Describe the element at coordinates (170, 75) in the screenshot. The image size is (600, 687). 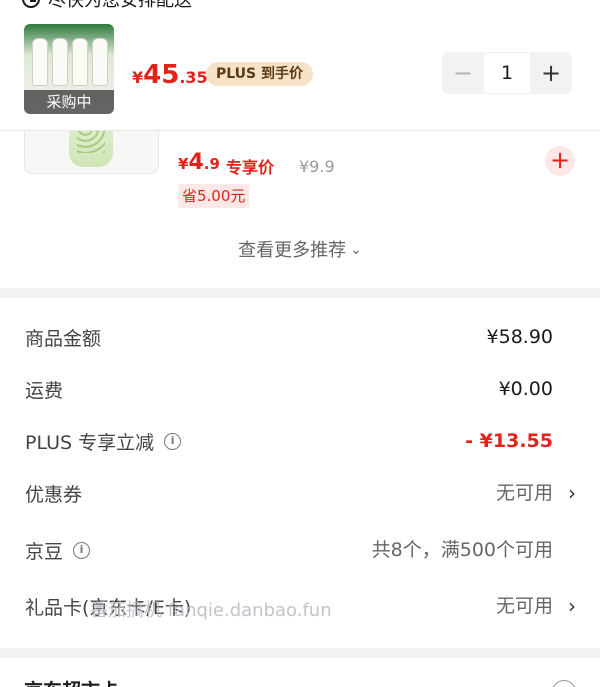
I see `product-price: ¥ 45 .35` at that location.